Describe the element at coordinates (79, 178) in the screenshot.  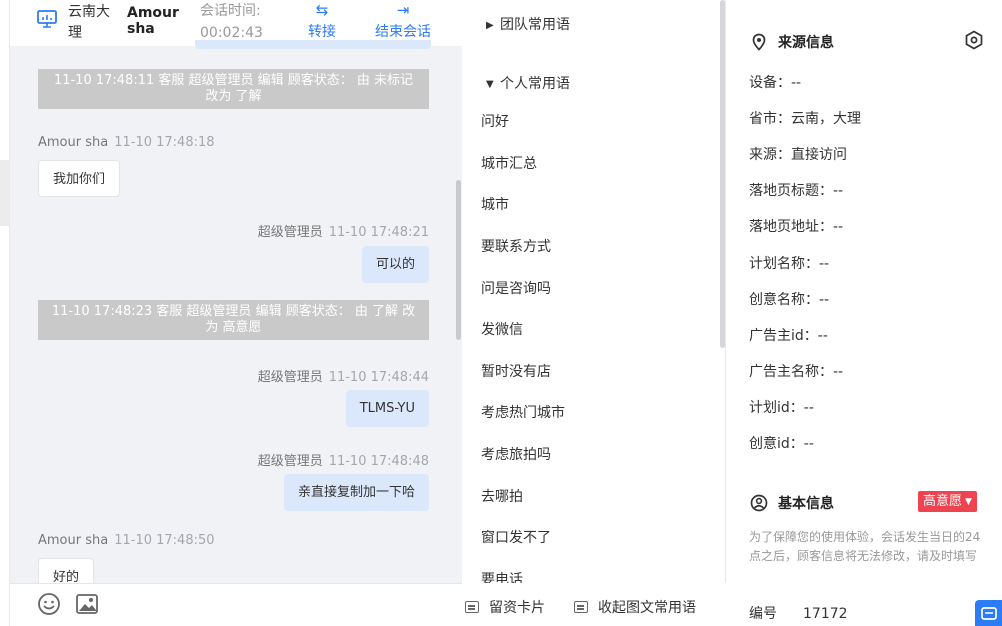
I see `visitor-bubble: 我加你们` at that location.